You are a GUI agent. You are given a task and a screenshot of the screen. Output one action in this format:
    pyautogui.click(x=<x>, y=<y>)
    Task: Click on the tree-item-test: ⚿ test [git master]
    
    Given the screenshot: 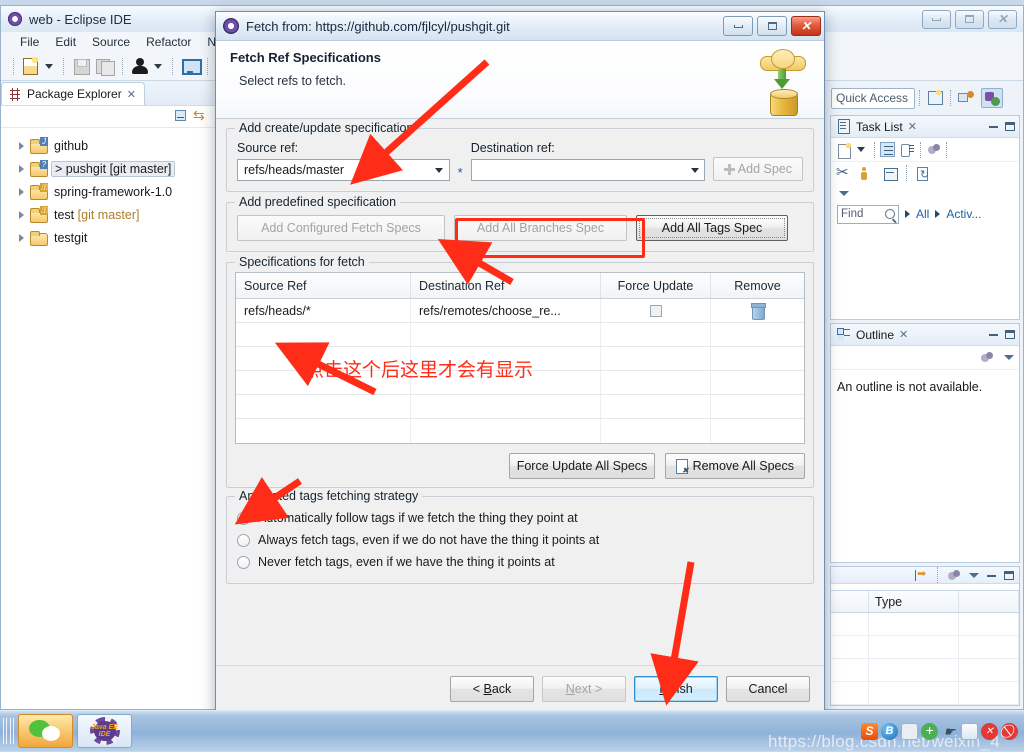 What is the action you would take?
    pyautogui.click(x=108, y=214)
    